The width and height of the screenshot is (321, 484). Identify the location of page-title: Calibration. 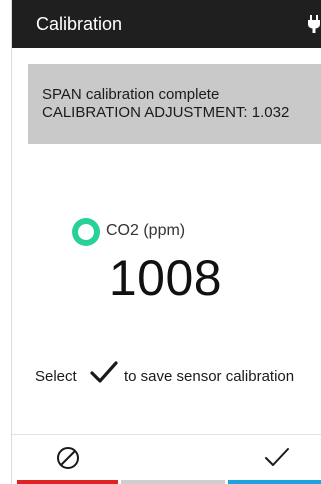
(79, 24).